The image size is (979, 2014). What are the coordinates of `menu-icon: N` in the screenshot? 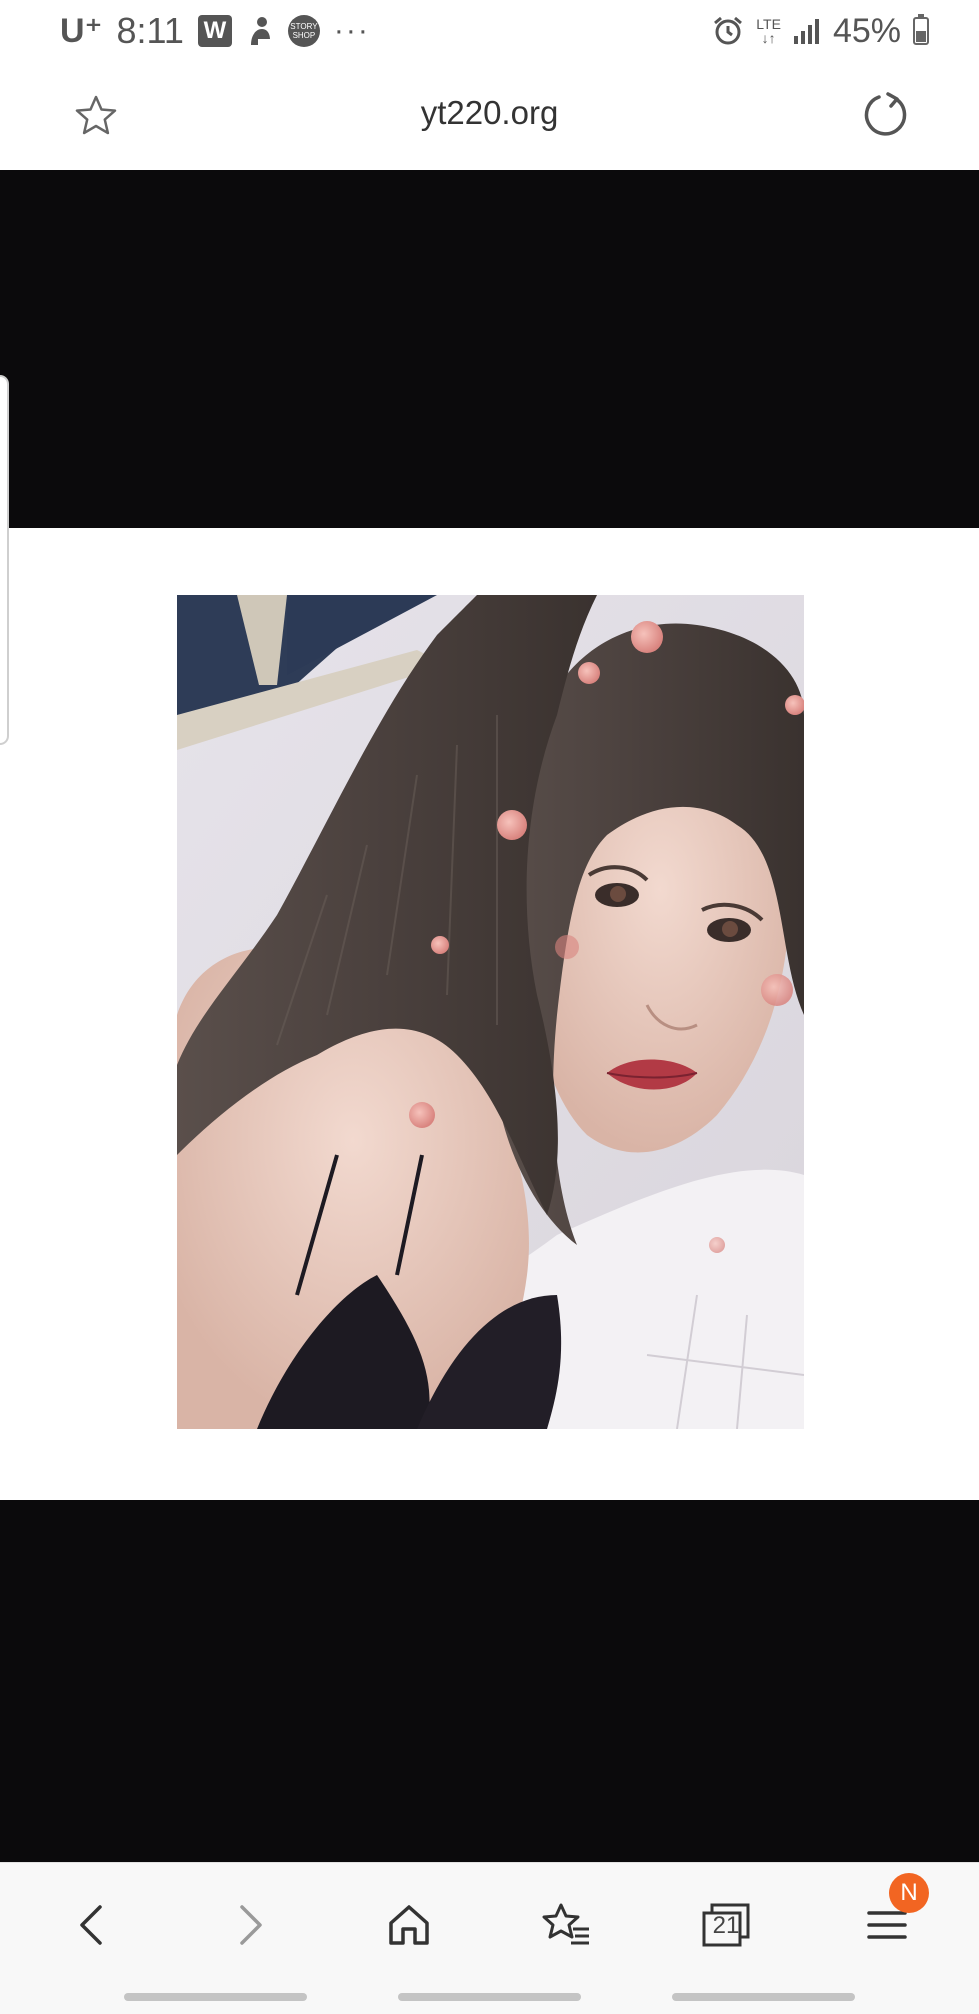 It's located at (892, 1915).